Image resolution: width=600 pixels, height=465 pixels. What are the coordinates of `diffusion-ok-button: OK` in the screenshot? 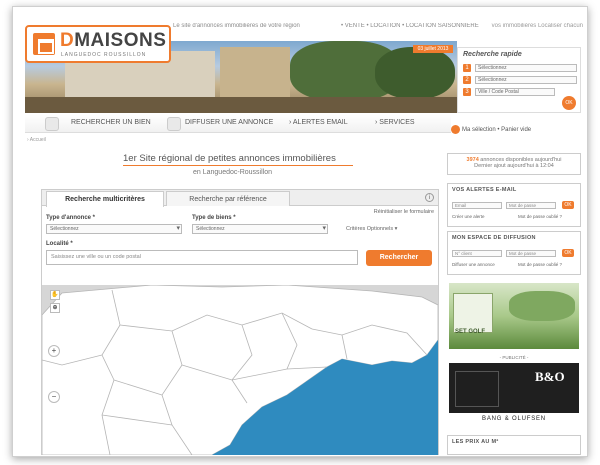 It's located at (568, 253).